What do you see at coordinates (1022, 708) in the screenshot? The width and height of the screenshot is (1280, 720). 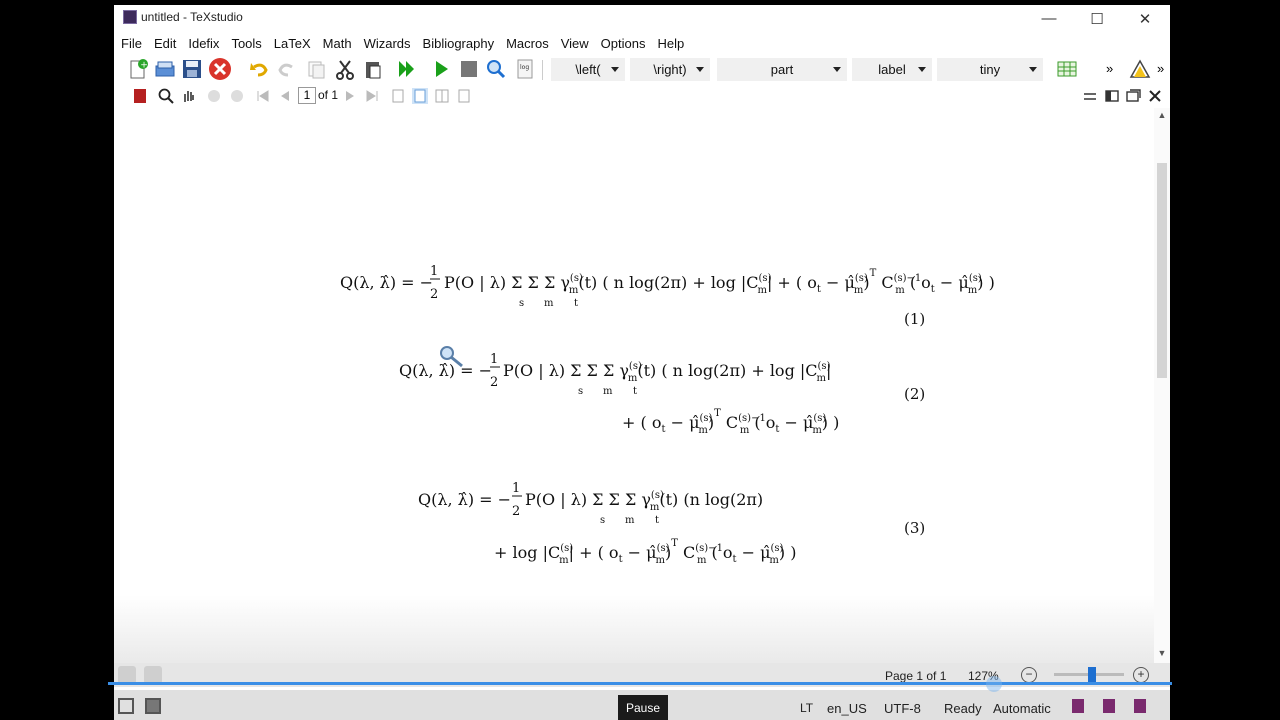 I see `grammar-mode: Automatic` at bounding box center [1022, 708].